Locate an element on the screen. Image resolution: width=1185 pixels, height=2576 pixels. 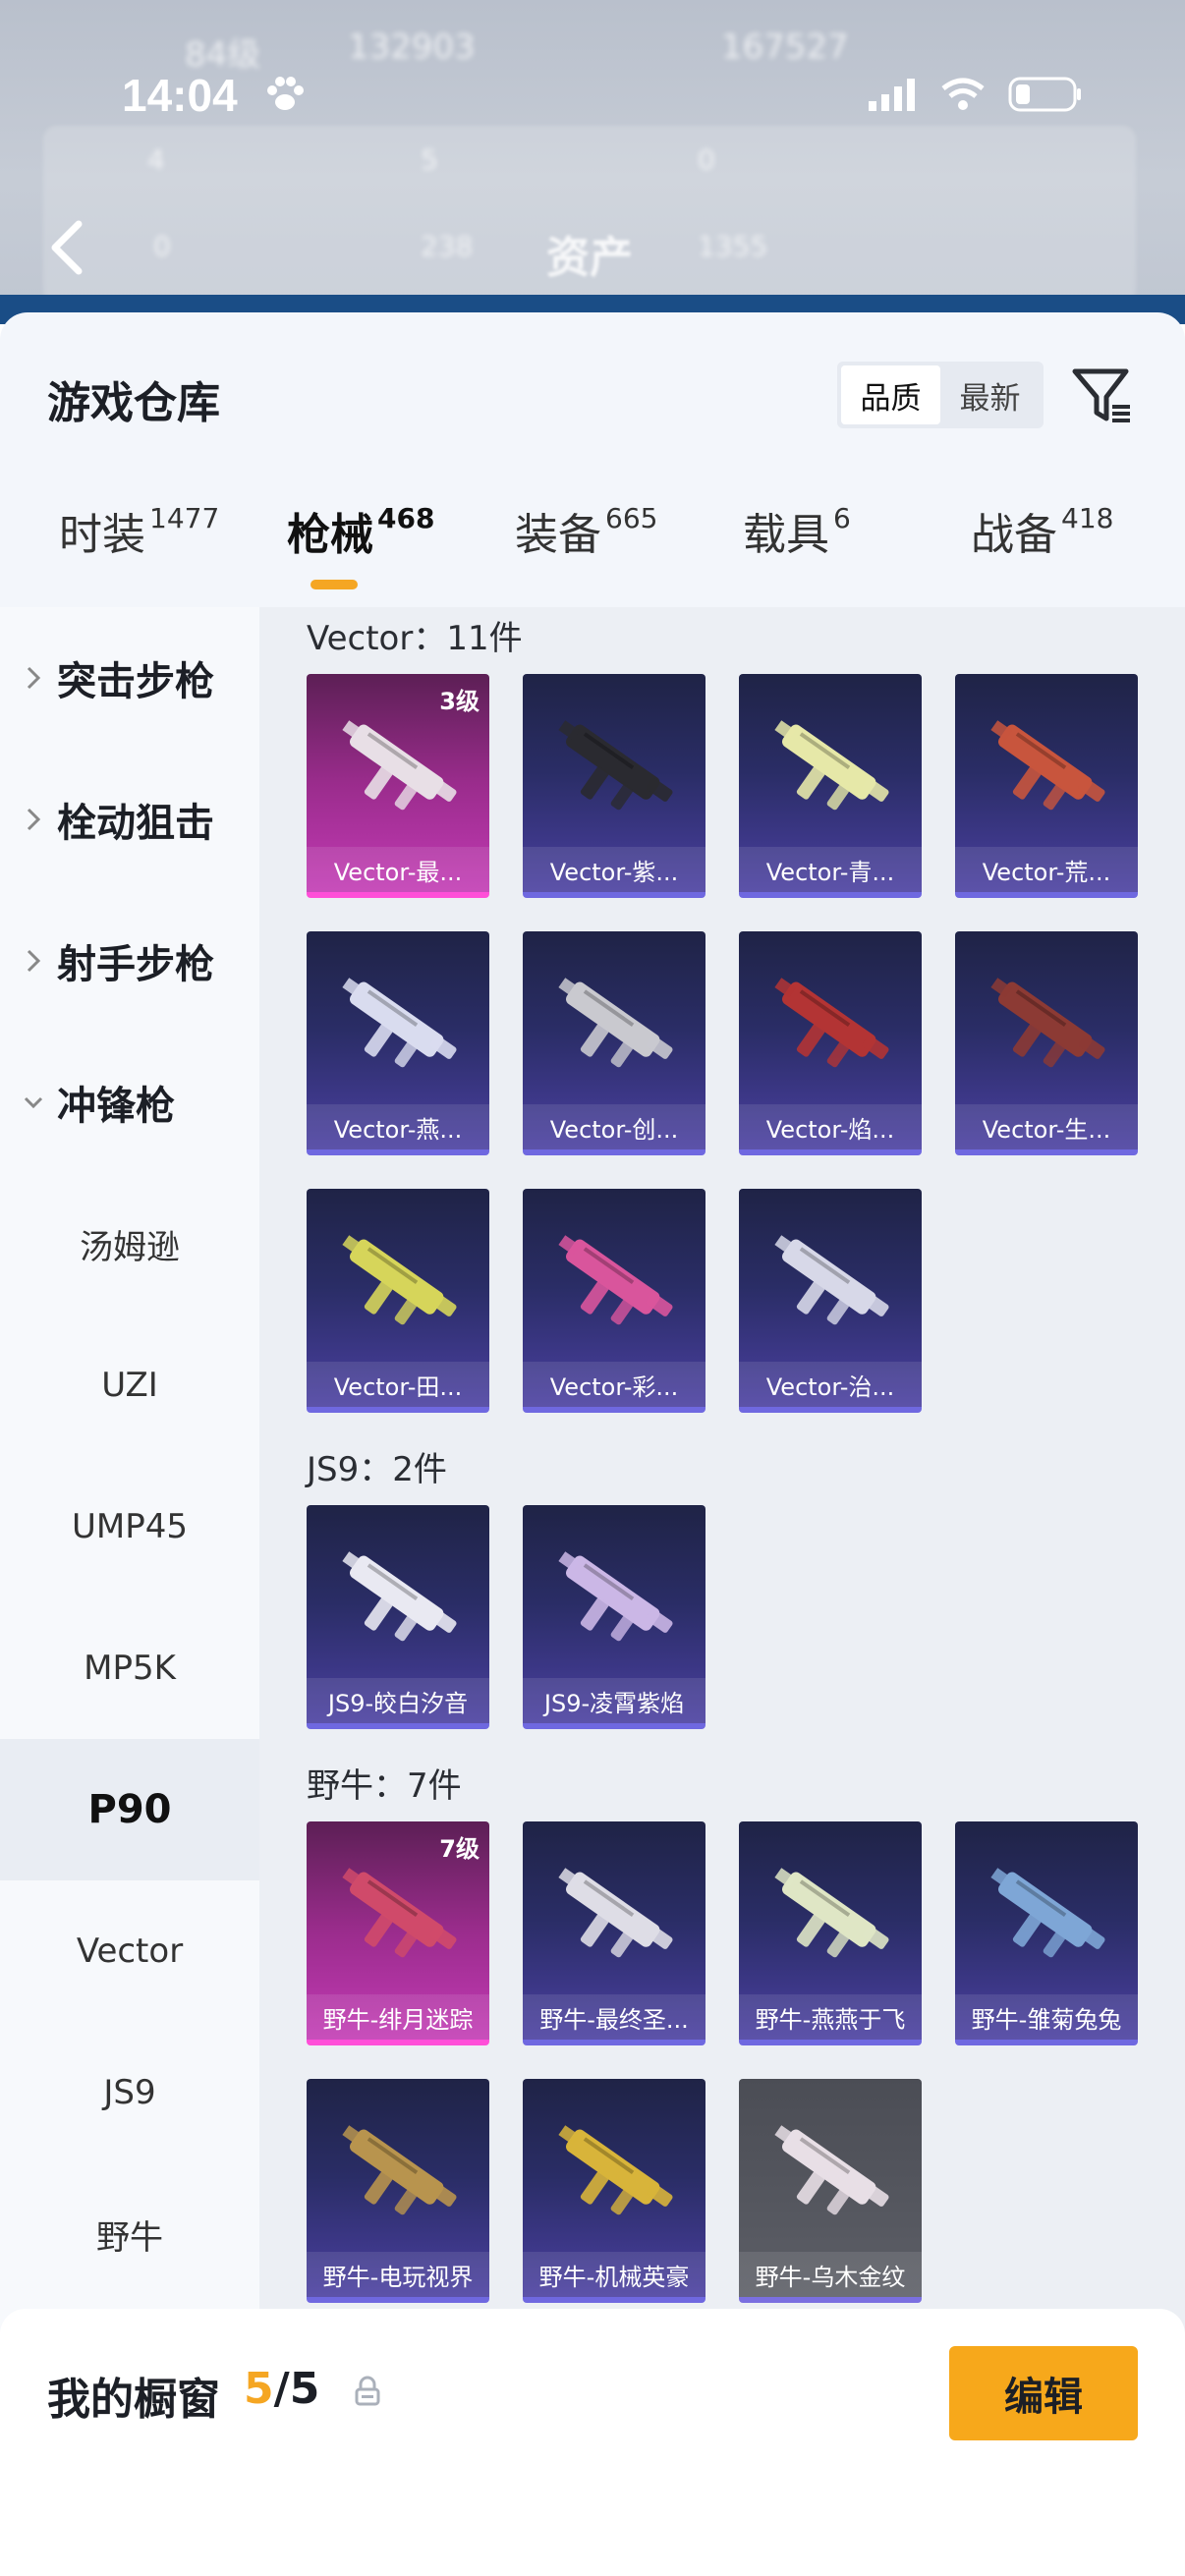
tab-equipment: 装备 665 is located at coordinates (586, 530).